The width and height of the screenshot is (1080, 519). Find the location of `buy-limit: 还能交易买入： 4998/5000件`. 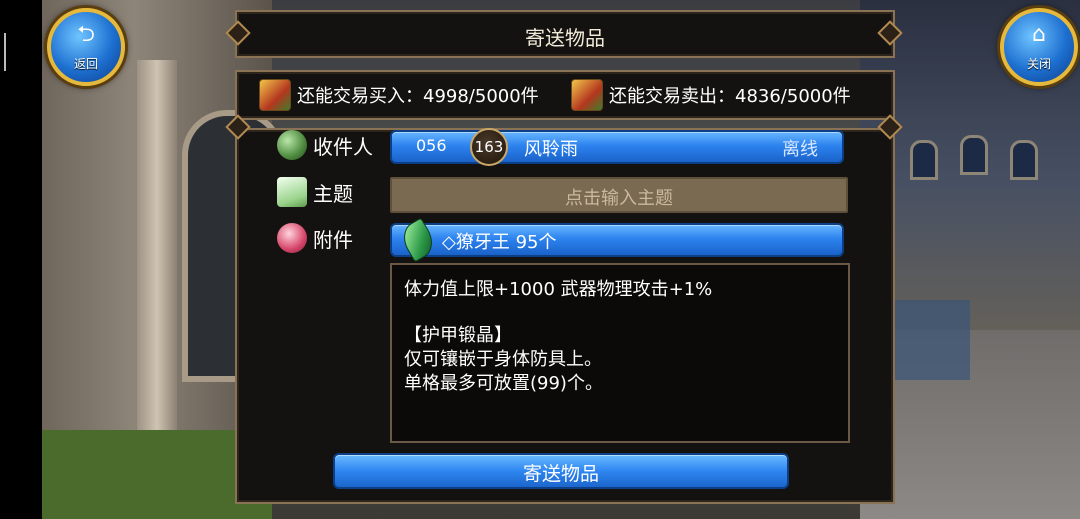

buy-limit: 还能交易买入： 4998/5000件 is located at coordinates (399, 95).